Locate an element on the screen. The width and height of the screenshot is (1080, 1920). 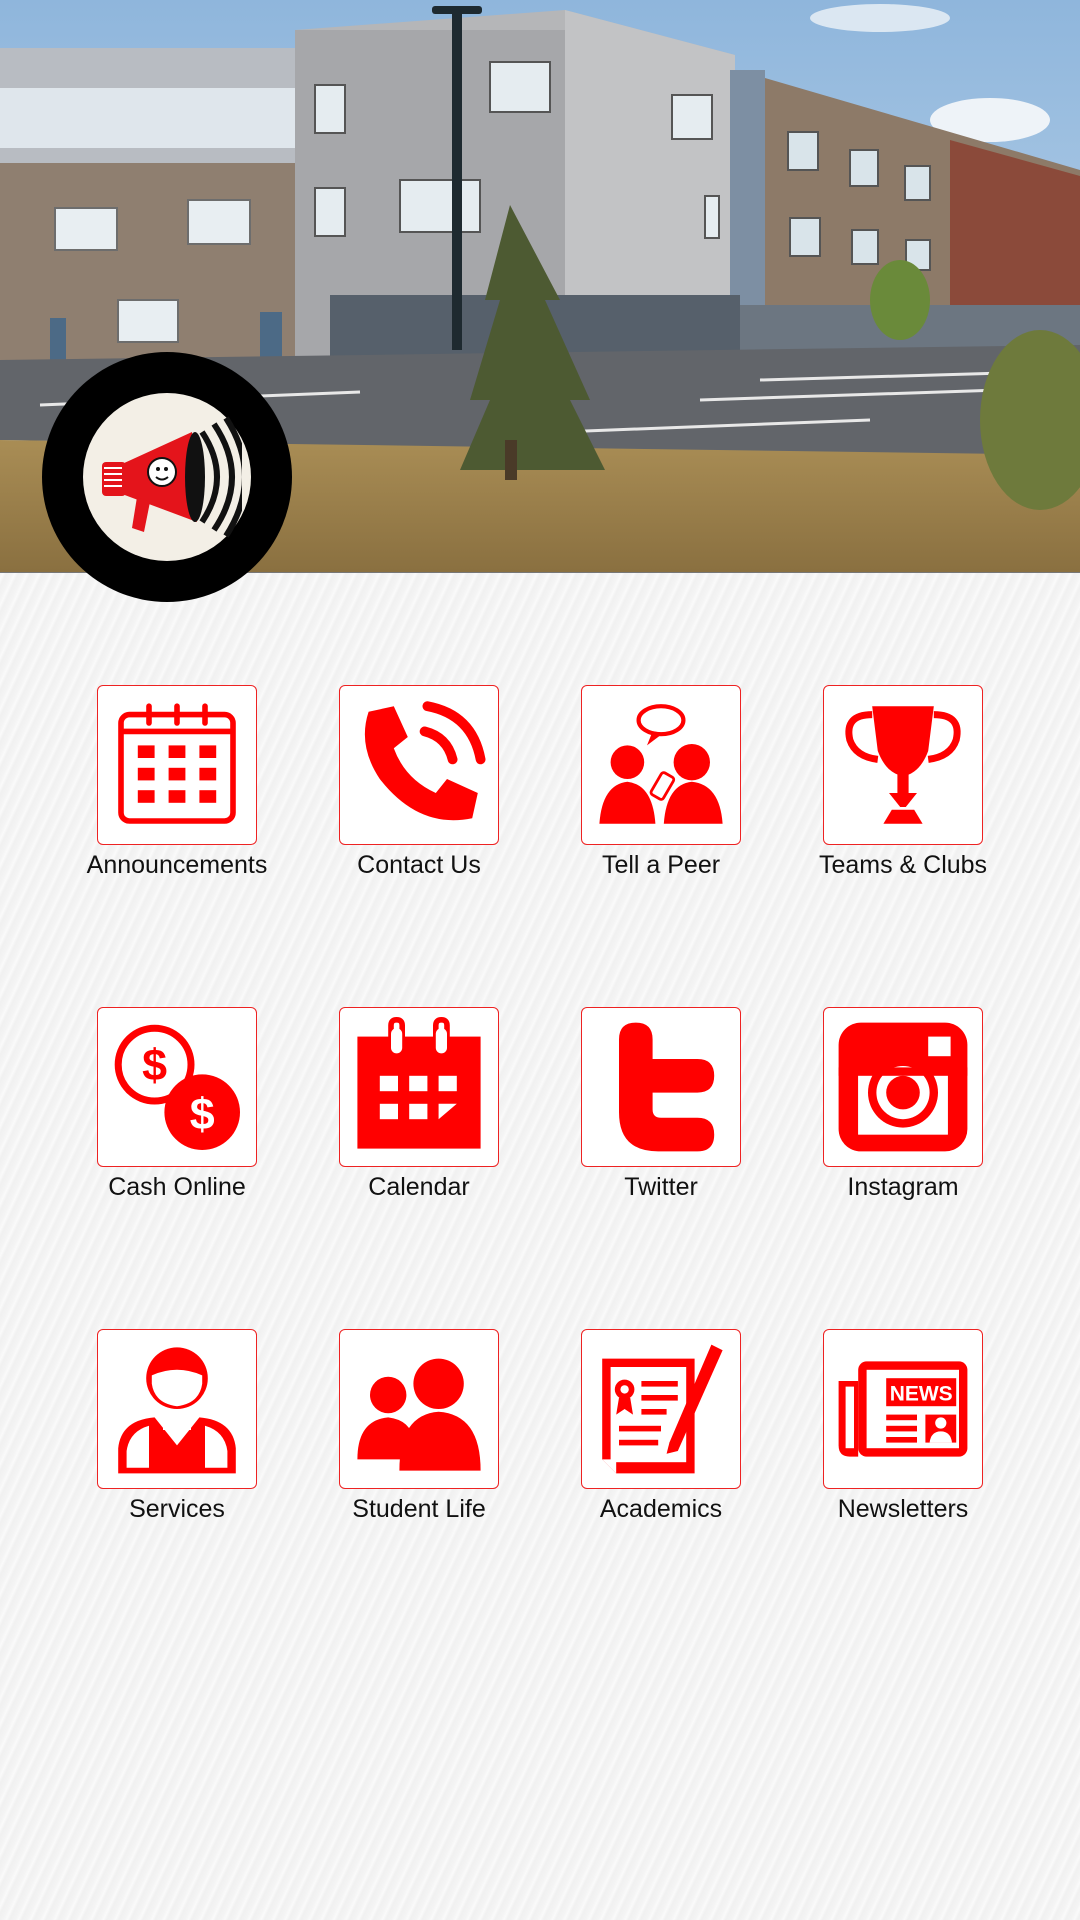
tile-label: Services is located at coordinates (177, 1509).